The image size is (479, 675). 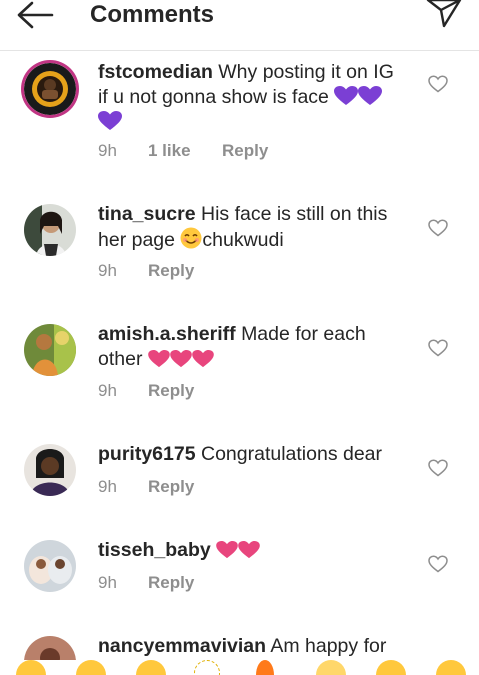 I want to click on comment-text: nancyemmavivian Am happy for, so click(x=253, y=646).